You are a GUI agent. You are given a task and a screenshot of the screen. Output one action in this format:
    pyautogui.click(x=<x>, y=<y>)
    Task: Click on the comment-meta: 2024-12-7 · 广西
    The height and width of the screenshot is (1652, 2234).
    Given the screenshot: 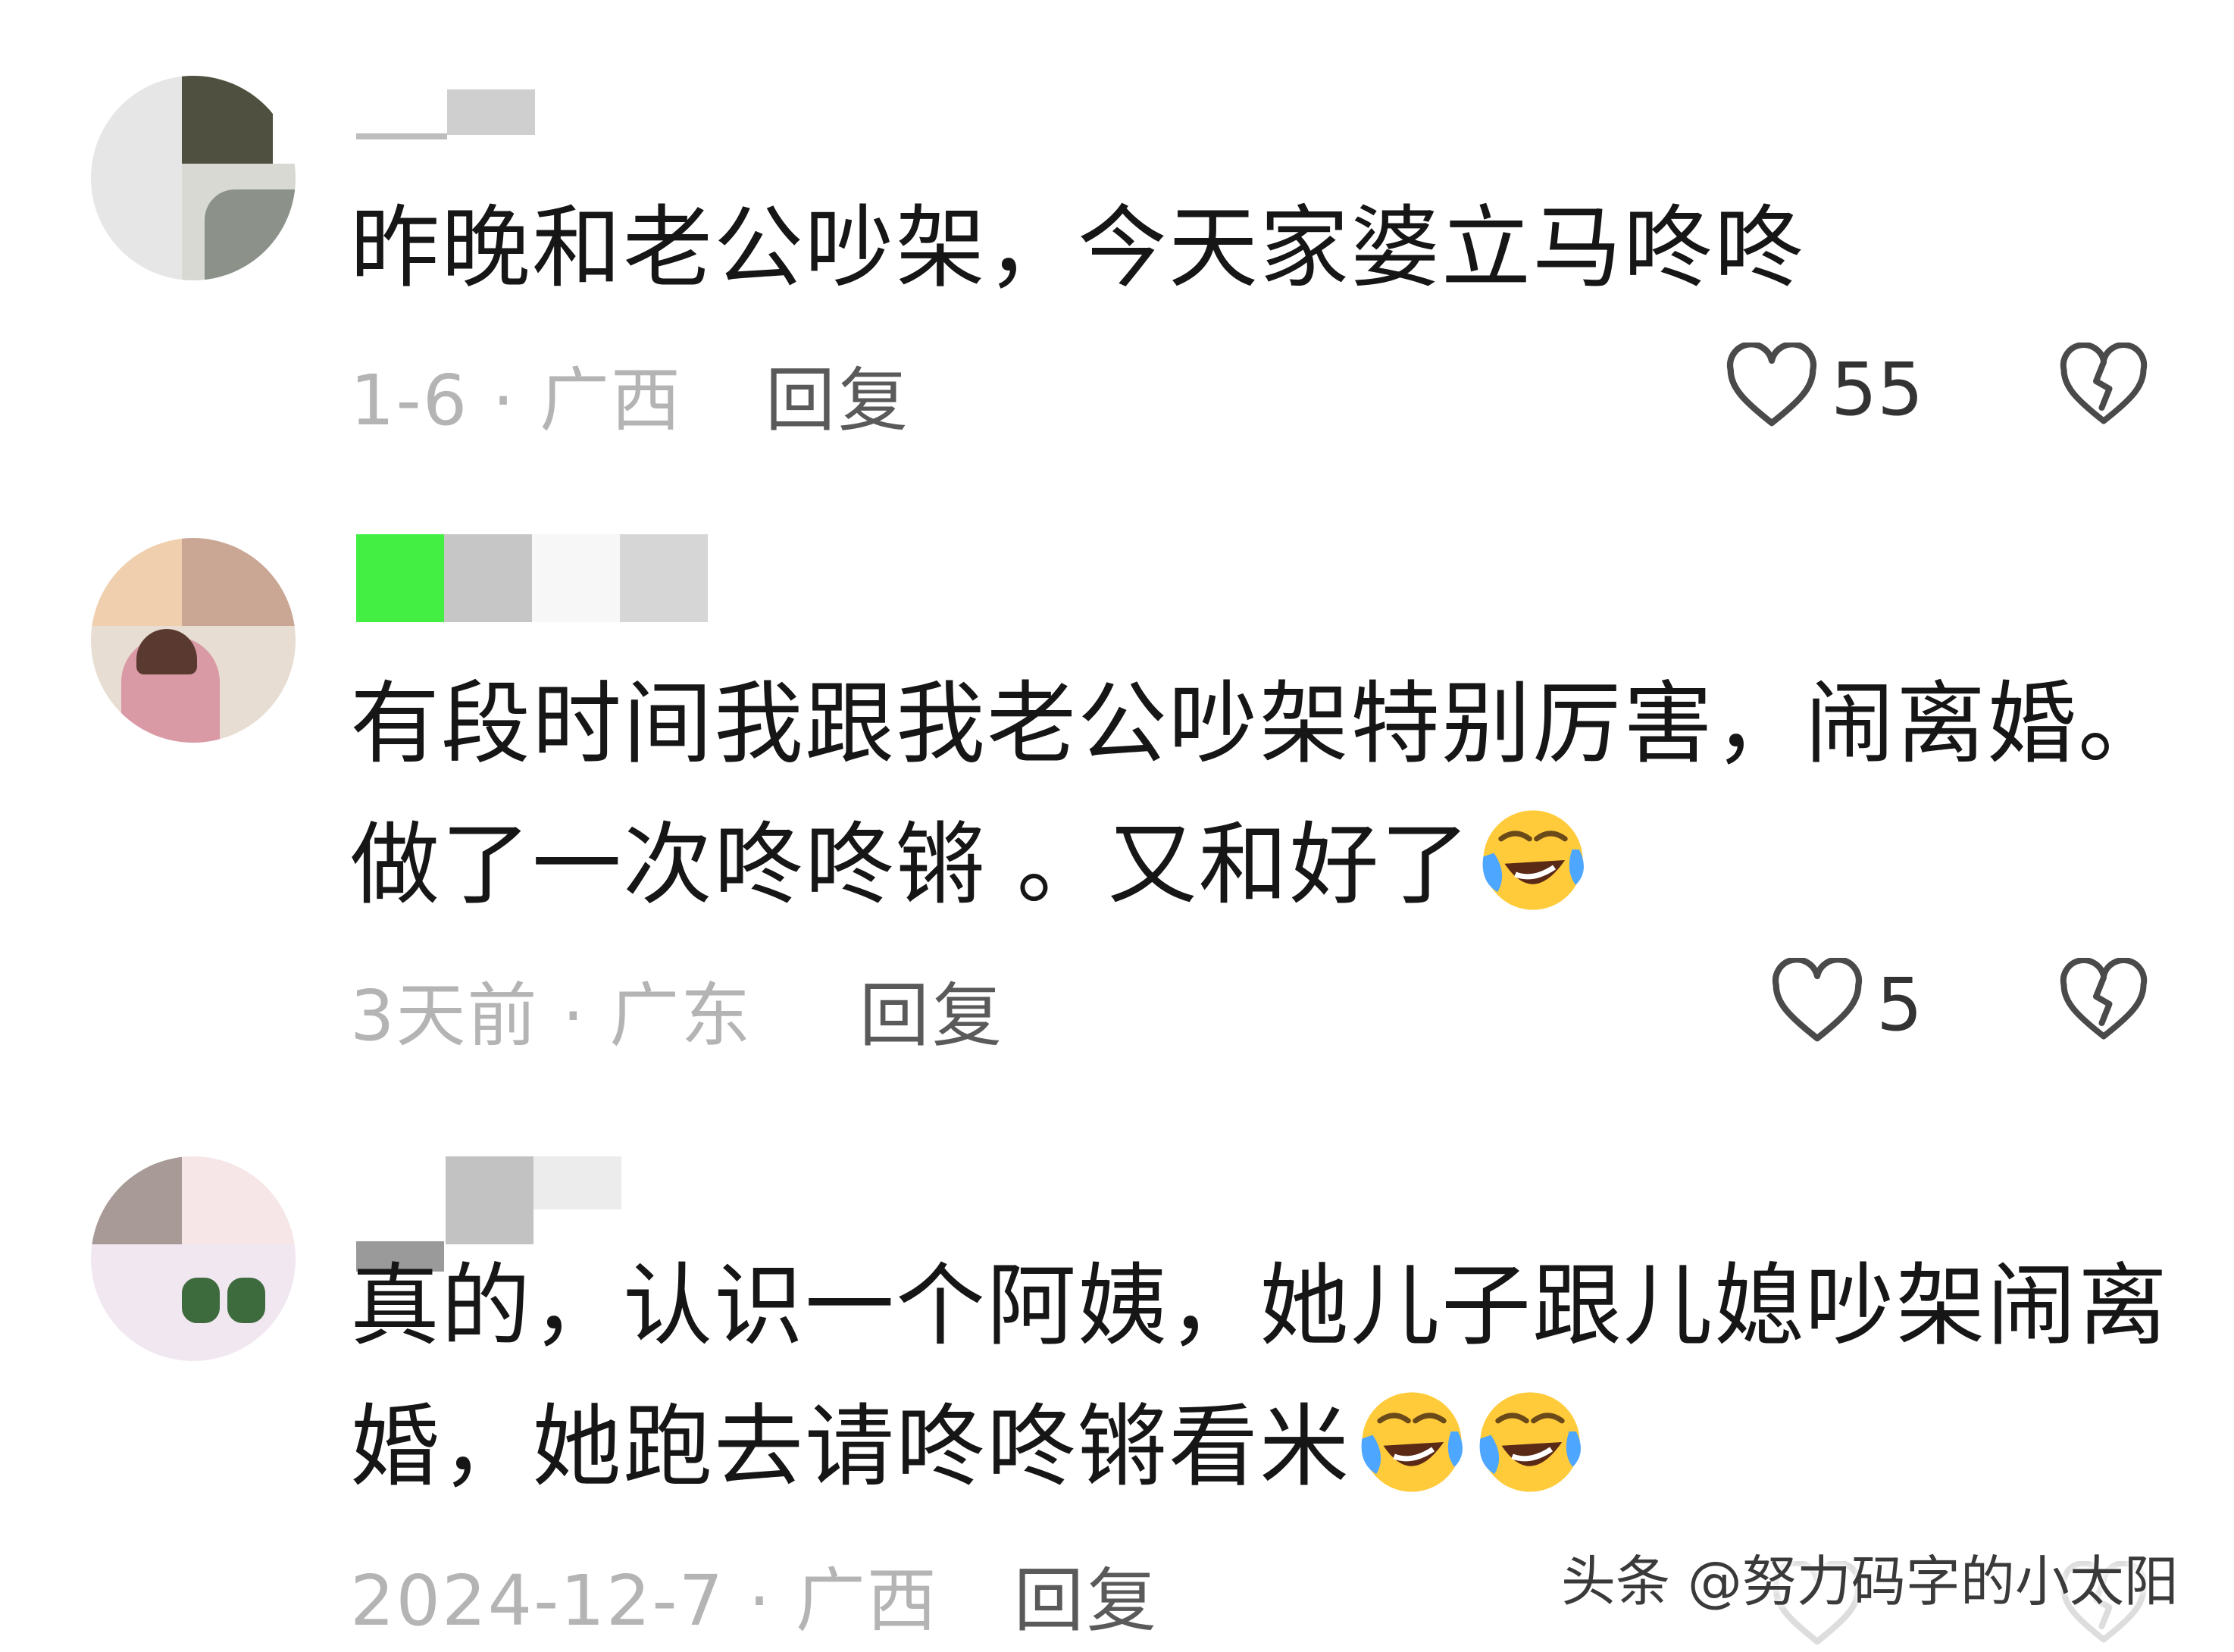 What is the action you would take?
    pyautogui.click(x=644, y=1594)
    